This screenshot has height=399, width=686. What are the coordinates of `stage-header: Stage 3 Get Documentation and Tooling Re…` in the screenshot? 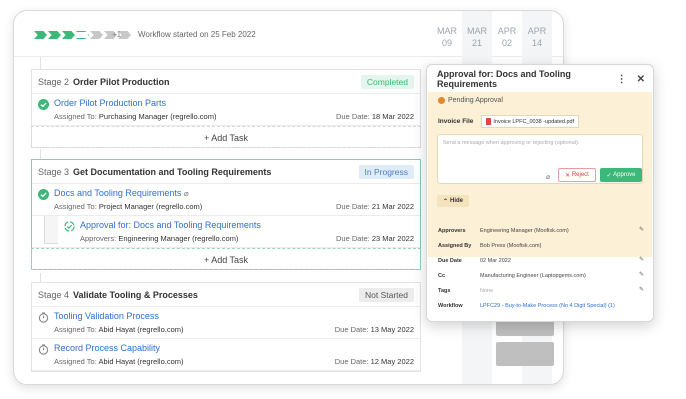 It's located at (226, 172).